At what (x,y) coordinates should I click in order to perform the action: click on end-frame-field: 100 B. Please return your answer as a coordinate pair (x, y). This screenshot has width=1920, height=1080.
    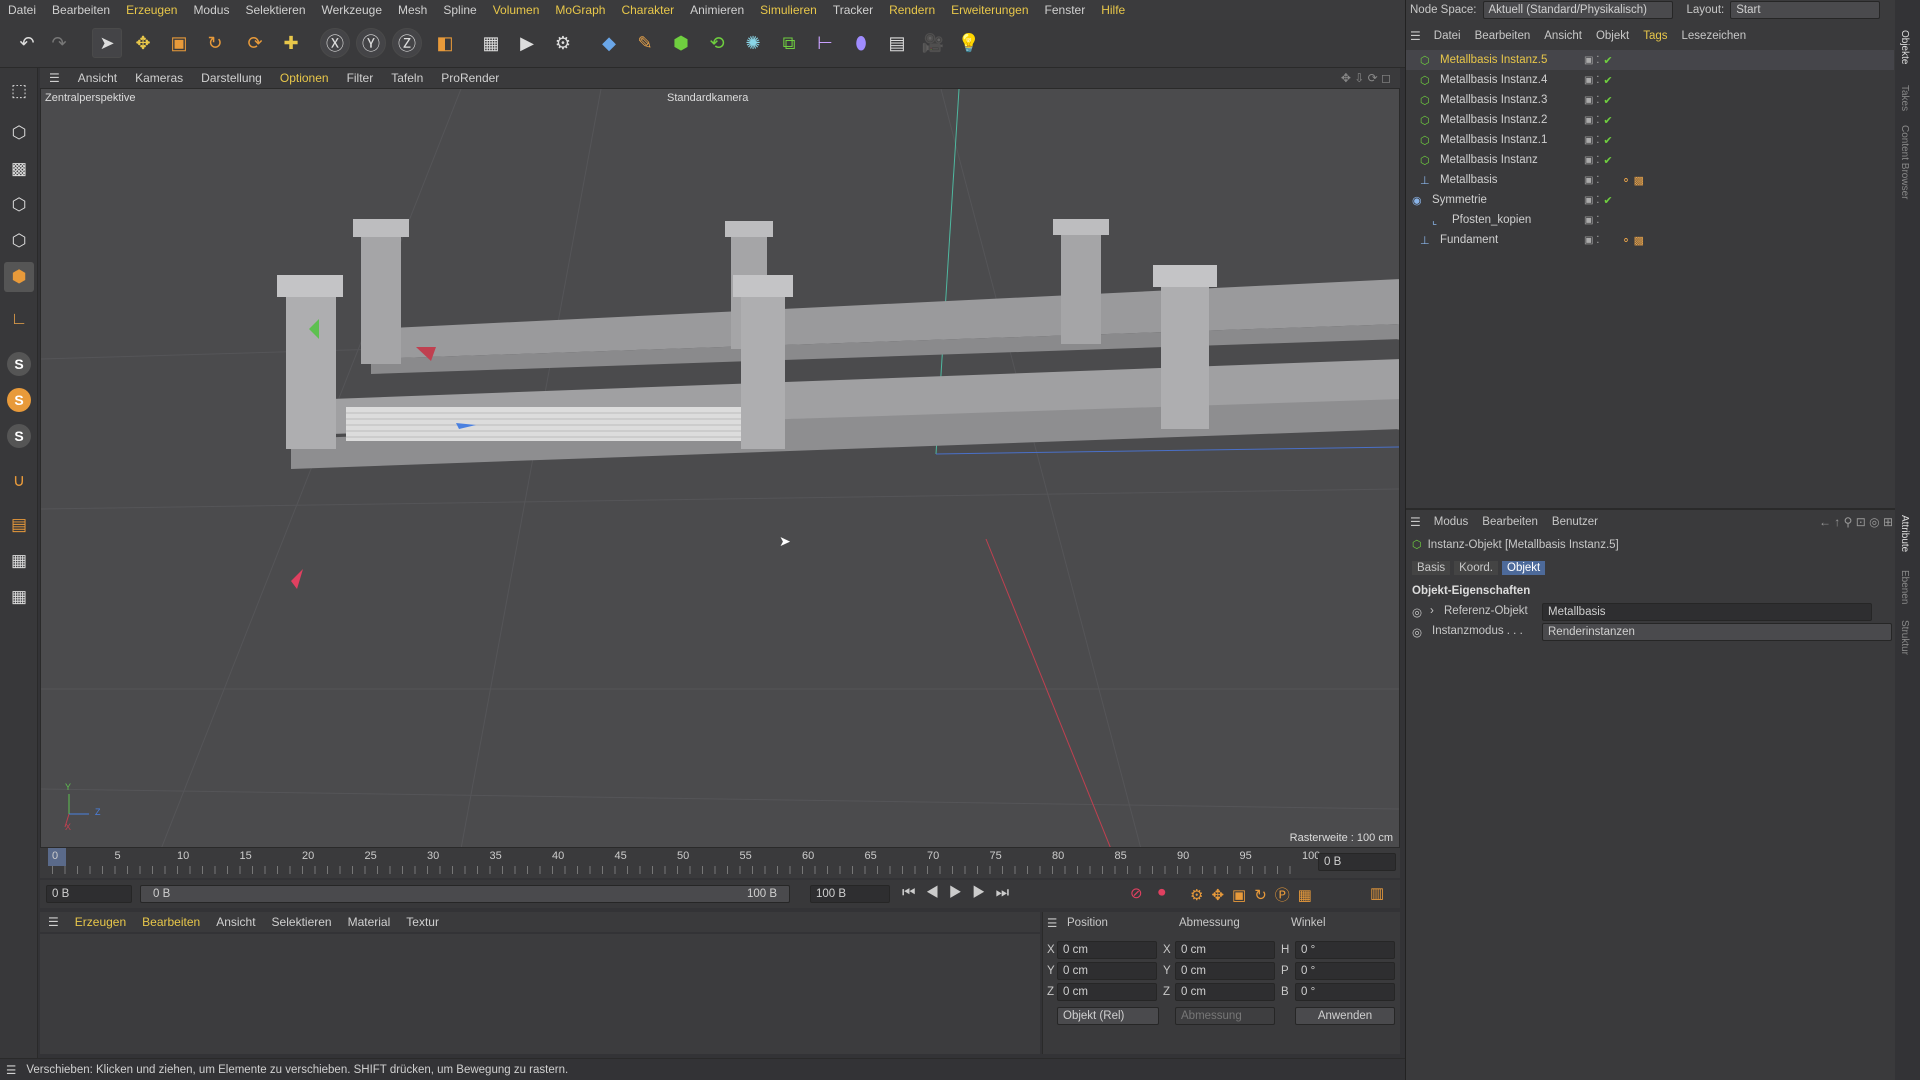
    Looking at the image, I should click on (850, 894).